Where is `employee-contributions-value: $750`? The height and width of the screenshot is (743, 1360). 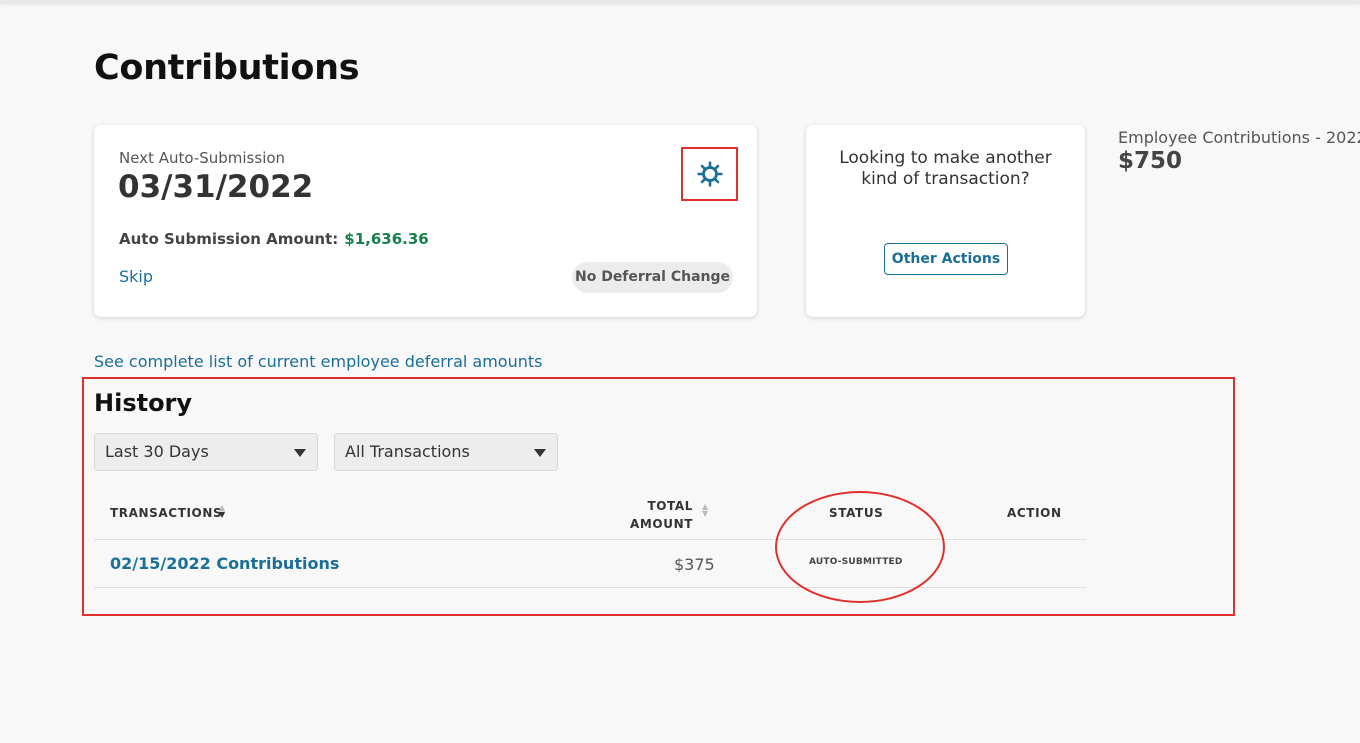 employee-contributions-value: $750 is located at coordinates (1150, 161).